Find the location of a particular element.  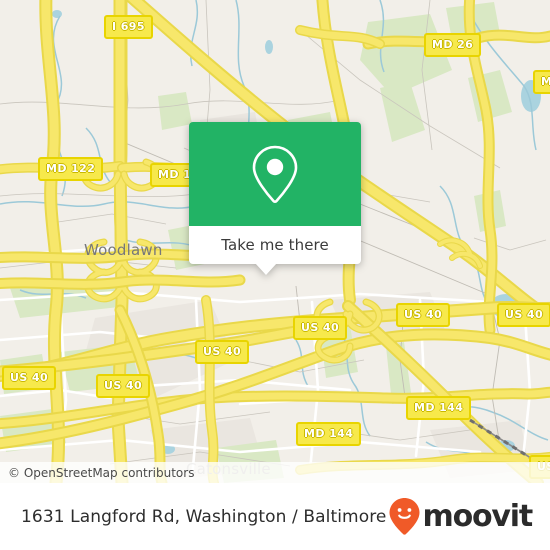

moovit-logo: moovit is located at coordinates (461, 517).